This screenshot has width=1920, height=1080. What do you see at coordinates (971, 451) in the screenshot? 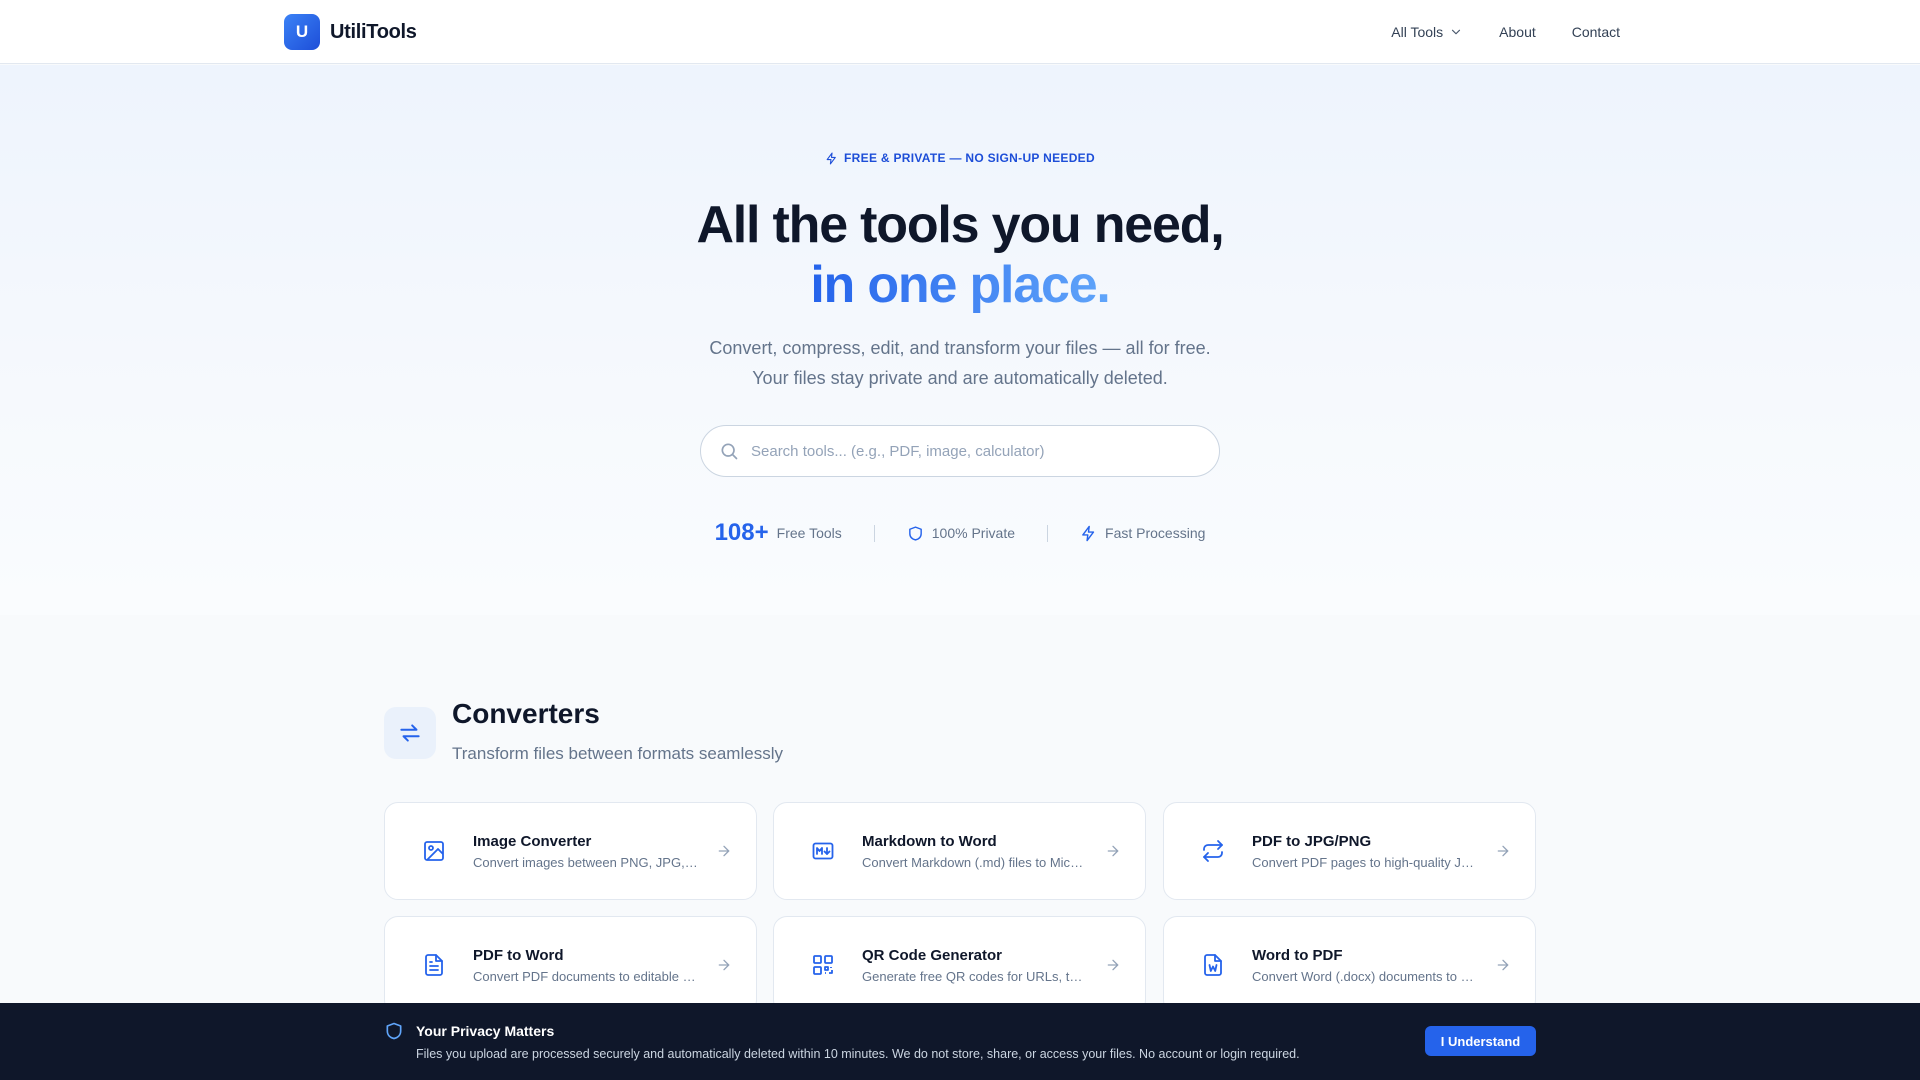
I see `search-input` at bounding box center [971, 451].